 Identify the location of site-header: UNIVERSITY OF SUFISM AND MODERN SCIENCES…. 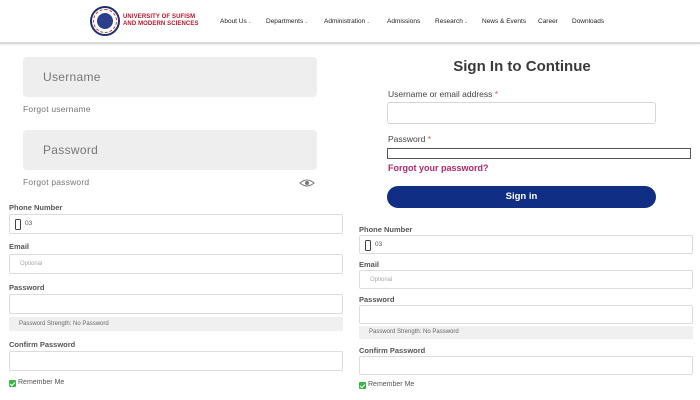
(350, 22).